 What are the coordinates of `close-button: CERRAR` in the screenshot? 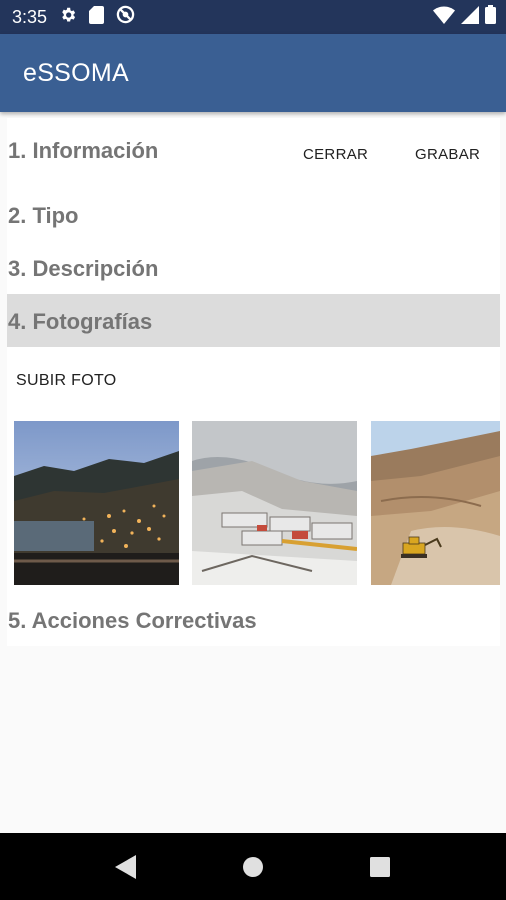 It's located at (335, 154).